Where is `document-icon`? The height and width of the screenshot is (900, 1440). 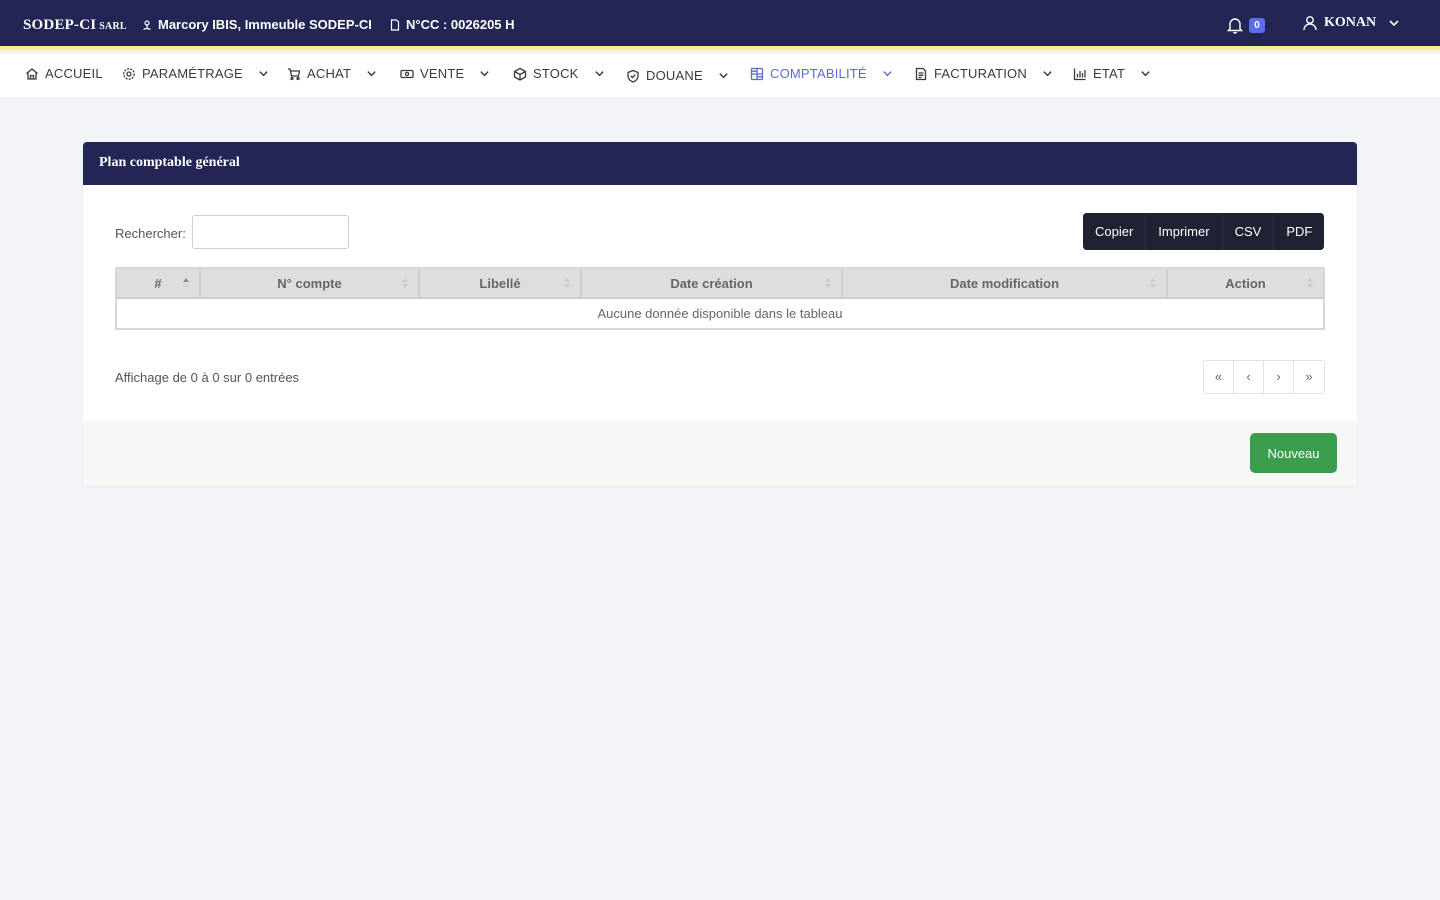 document-icon is located at coordinates (395, 24).